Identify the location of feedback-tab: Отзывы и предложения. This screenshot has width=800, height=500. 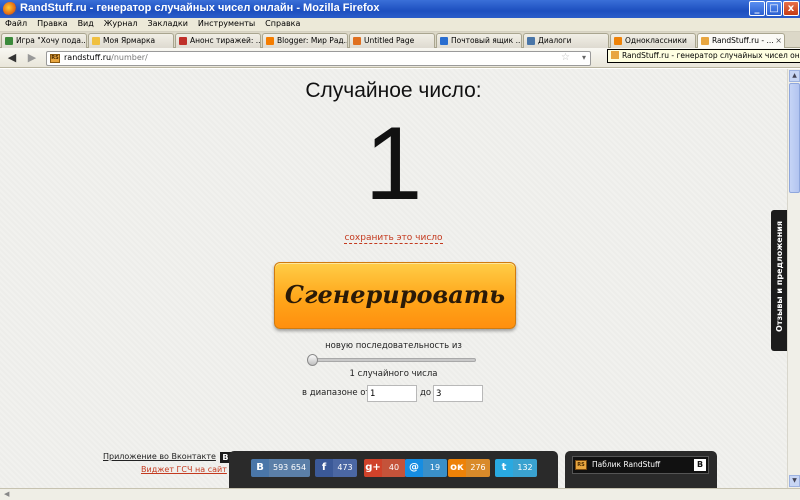
(779, 280).